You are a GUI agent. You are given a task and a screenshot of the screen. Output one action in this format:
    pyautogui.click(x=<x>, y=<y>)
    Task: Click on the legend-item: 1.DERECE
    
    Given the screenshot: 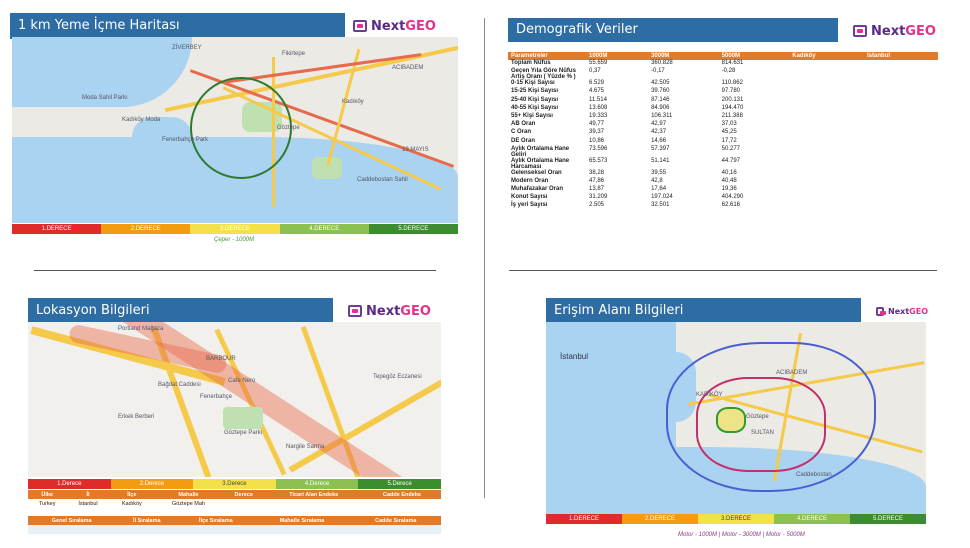 What is the action you would take?
    pyautogui.click(x=57, y=229)
    